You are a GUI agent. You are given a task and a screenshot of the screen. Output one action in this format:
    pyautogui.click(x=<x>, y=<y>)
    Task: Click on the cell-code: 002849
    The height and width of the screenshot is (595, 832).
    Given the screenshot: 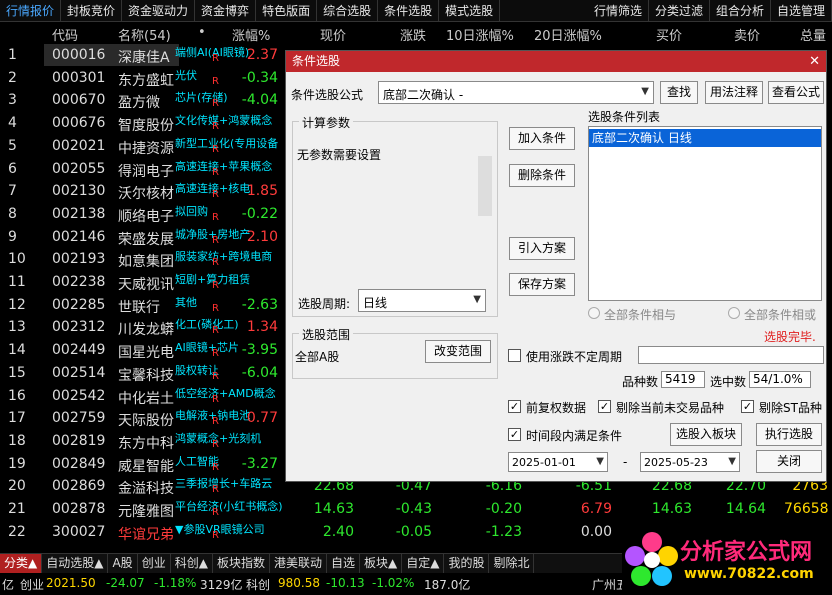 What is the action you would take?
    pyautogui.click(x=79, y=463)
    